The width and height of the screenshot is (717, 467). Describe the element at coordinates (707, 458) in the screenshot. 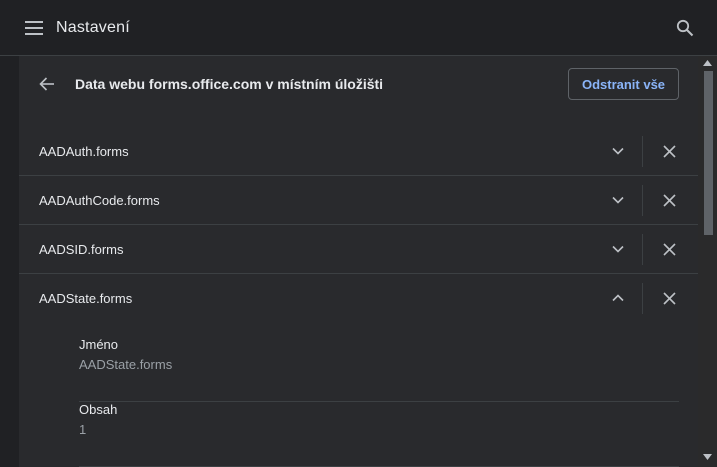

I see `scroll-down-arrow-icon` at that location.